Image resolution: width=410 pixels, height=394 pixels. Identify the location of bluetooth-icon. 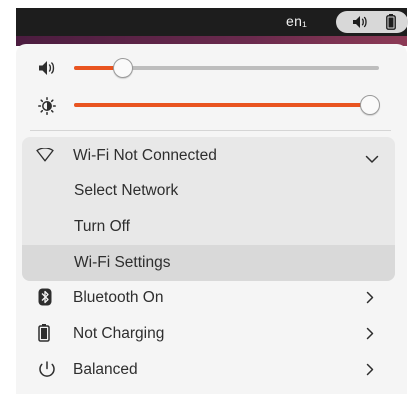
(45, 299).